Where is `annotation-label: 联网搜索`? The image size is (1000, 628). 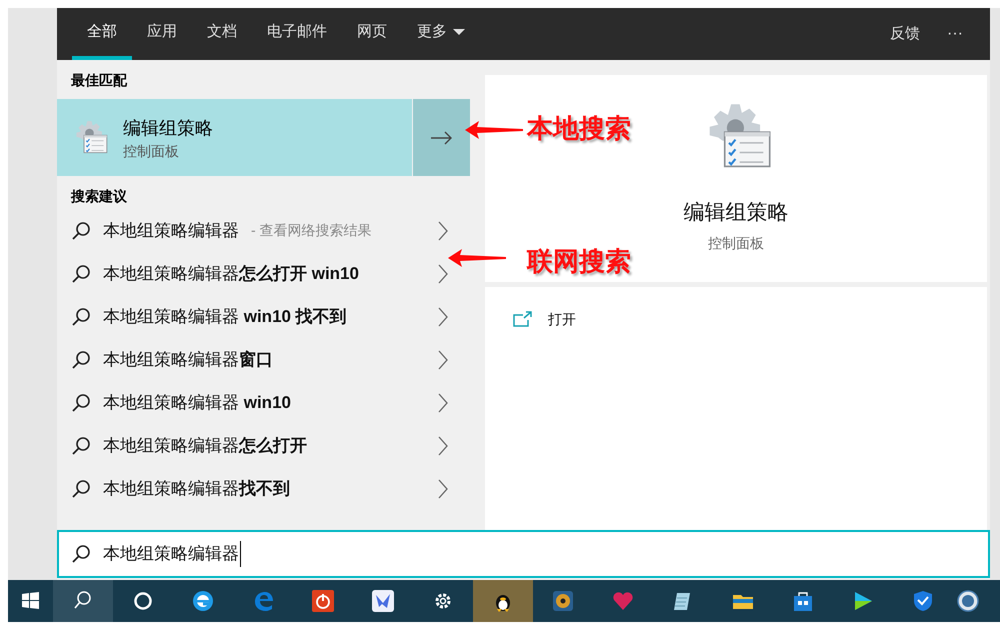
annotation-label: 联网搜索 is located at coordinates (579, 262).